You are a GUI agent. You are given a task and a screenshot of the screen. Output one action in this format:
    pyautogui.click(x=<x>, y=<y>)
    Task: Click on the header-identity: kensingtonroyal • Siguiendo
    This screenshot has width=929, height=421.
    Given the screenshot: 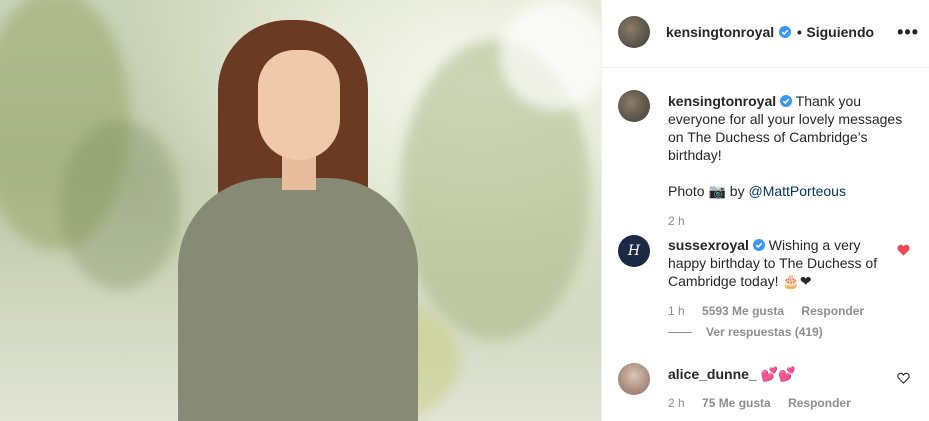 What is the action you would take?
    pyautogui.click(x=770, y=33)
    